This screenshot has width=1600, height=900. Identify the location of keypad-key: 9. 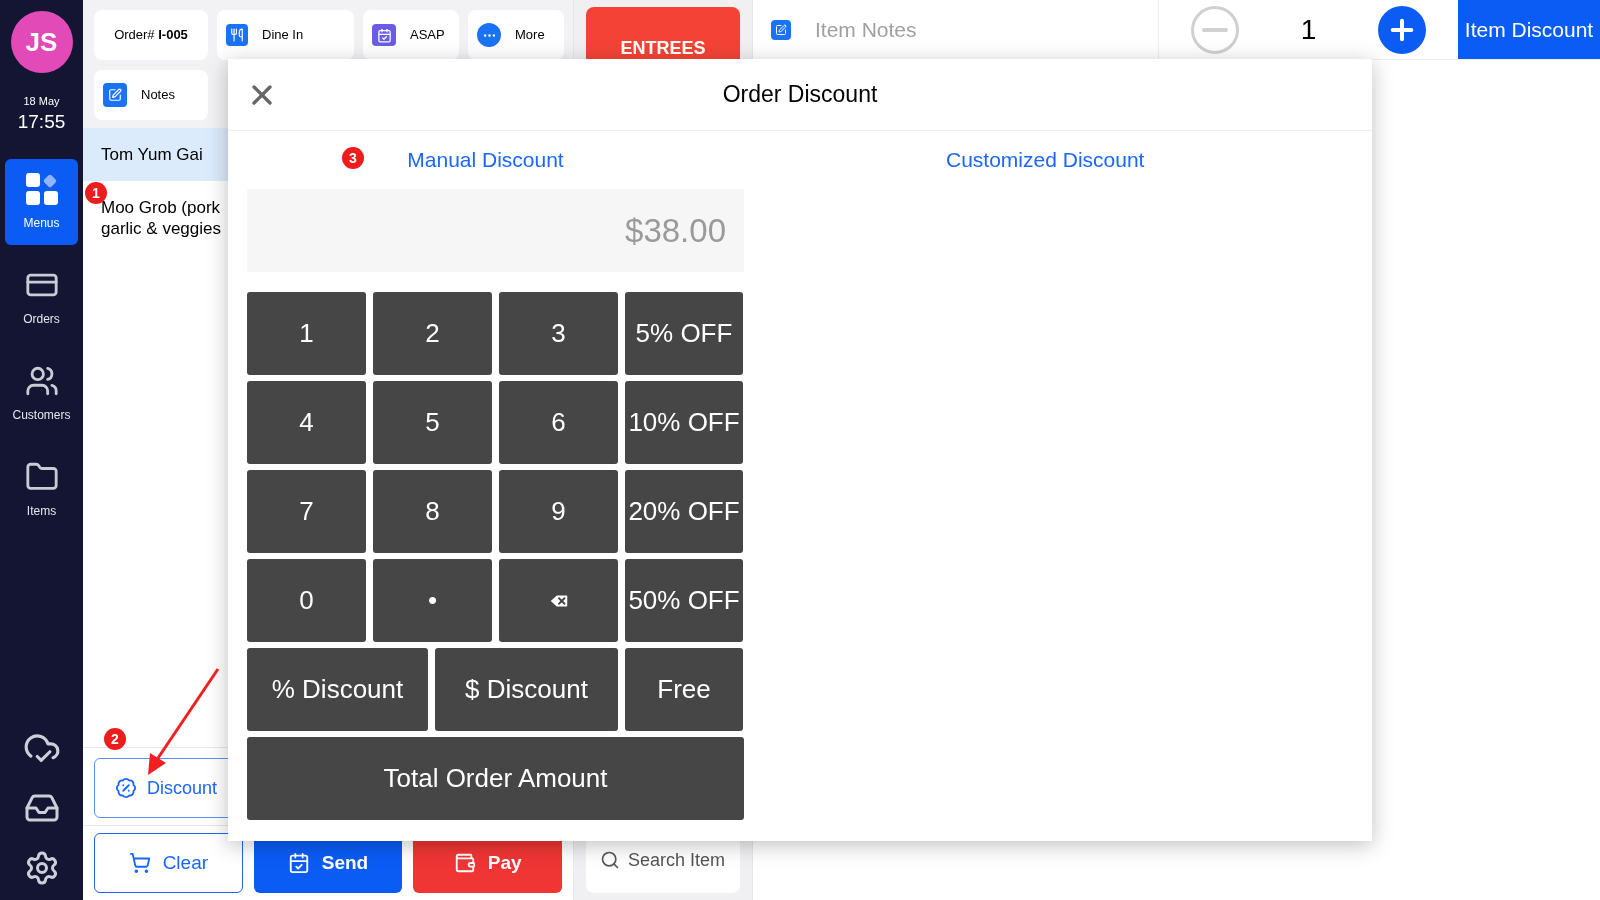
(558, 511).